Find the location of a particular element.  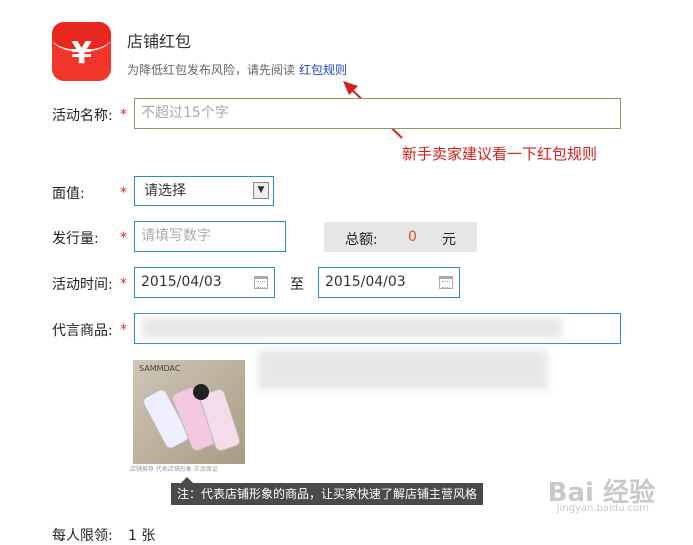

page-title: 店铺红包 is located at coordinates (159, 41).